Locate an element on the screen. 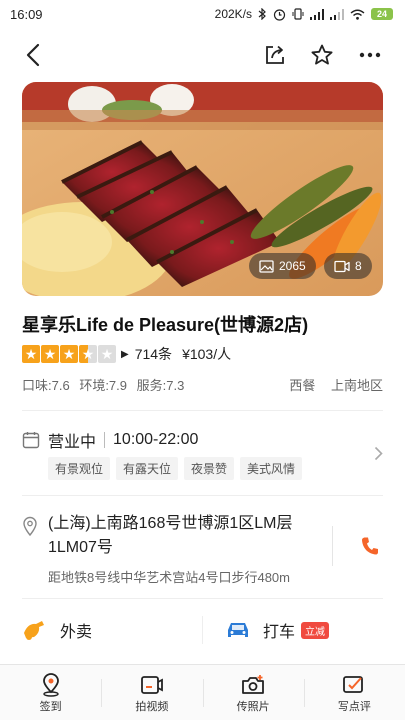 The height and width of the screenshot is (720, 405). services-row: 外卖 打车 立减 is located at coordinates (202, 630).